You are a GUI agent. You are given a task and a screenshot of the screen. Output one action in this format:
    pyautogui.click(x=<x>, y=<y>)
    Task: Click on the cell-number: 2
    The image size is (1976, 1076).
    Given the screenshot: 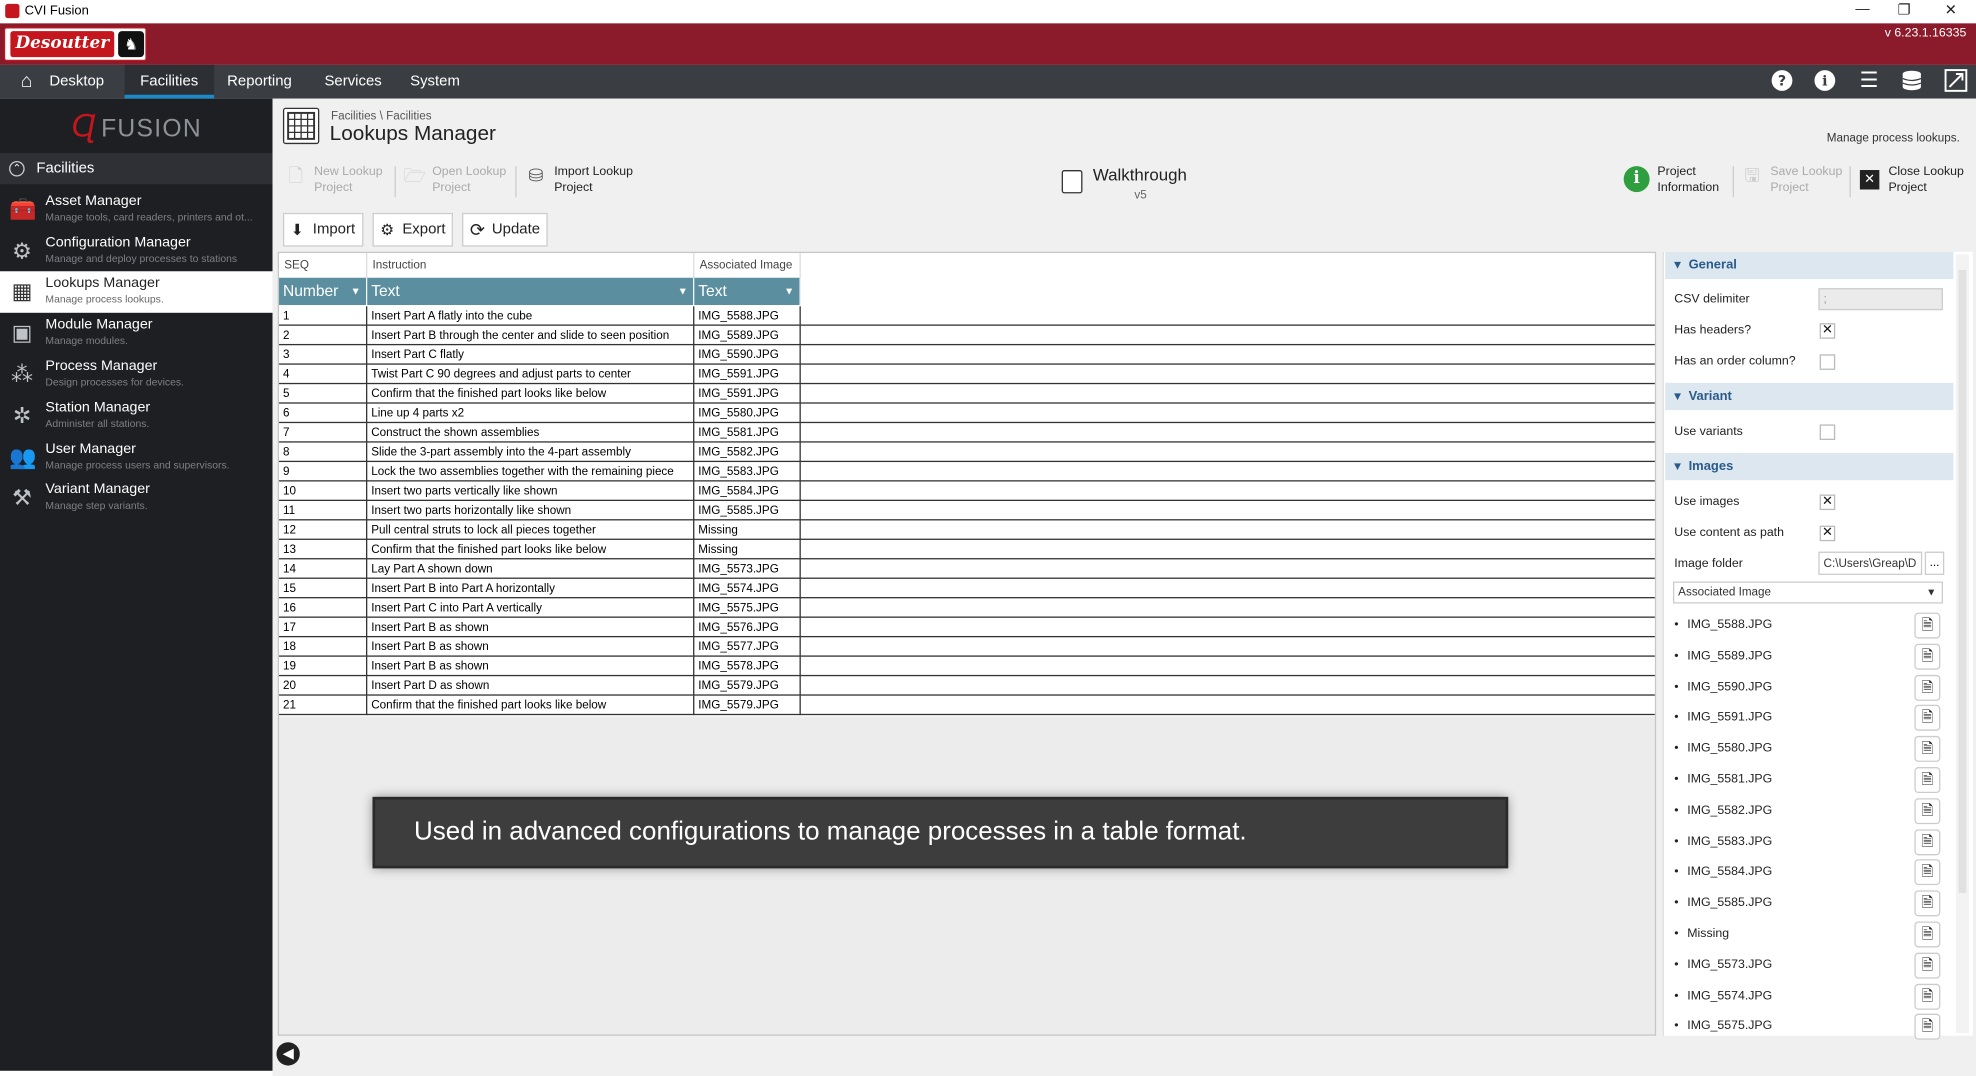 What is the action you would take?
    pyautogui.click(x=323, y=335)
    